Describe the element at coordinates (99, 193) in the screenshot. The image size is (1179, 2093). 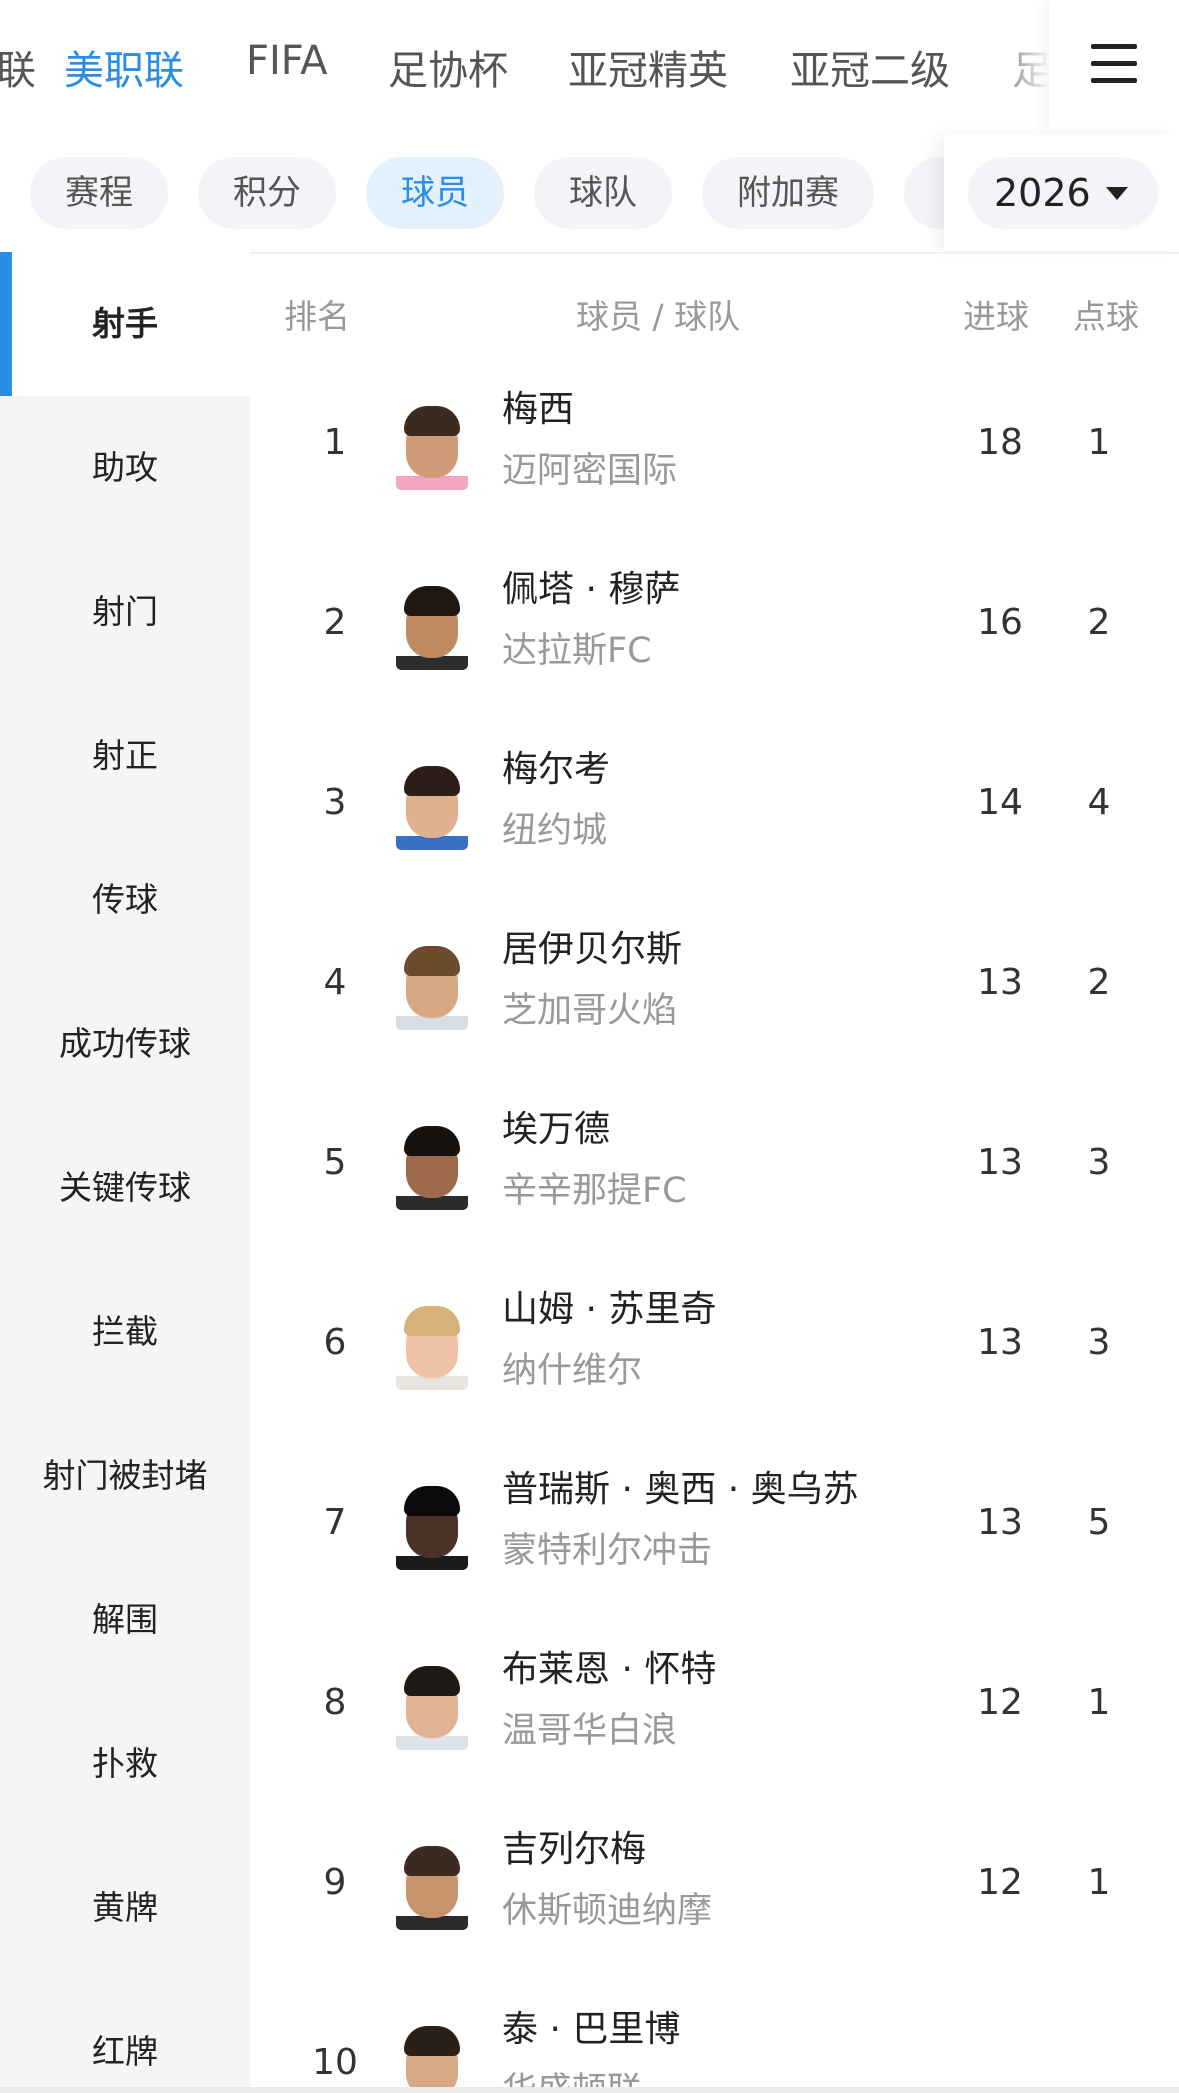
I see `category-tab: 赛程` at that location.